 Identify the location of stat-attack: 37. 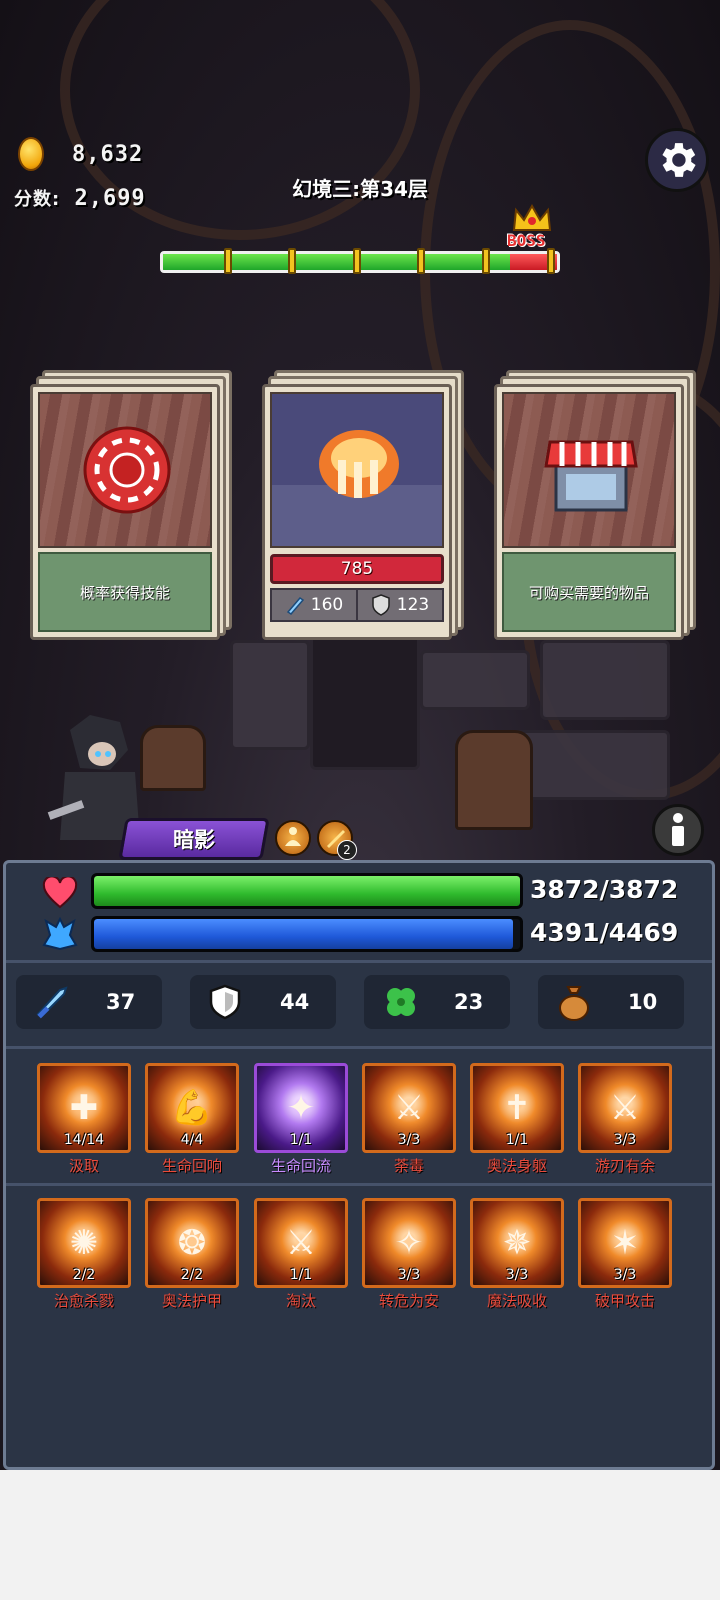
(89, 1002).